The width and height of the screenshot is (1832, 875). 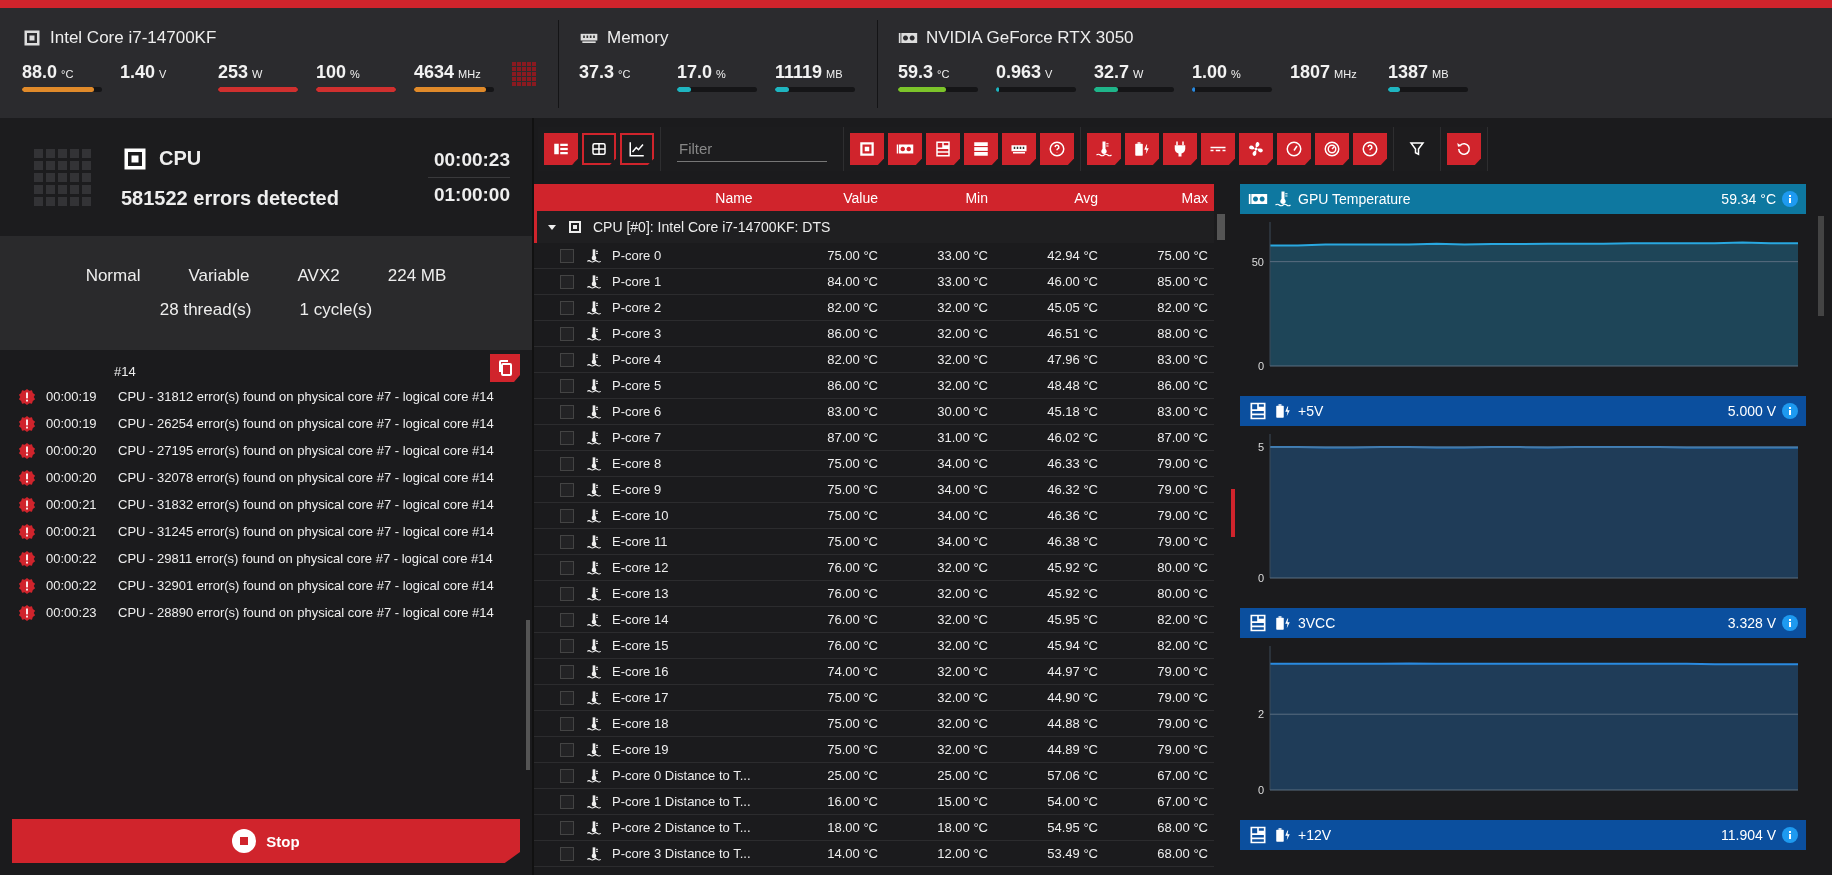 What do you see at coordinates (852, 567) in the screenshot?
I see `table-cell-text: 76.00 °C` at bounding box center [852, 567].